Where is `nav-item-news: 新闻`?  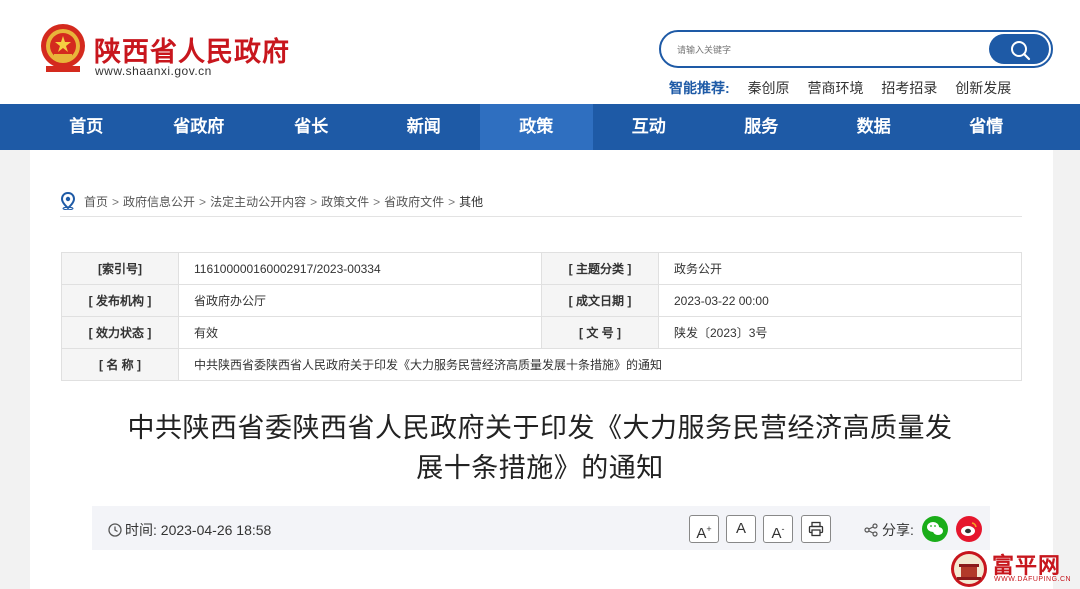
nav-item-news: 新闻 is located at coordinates (424, 127).